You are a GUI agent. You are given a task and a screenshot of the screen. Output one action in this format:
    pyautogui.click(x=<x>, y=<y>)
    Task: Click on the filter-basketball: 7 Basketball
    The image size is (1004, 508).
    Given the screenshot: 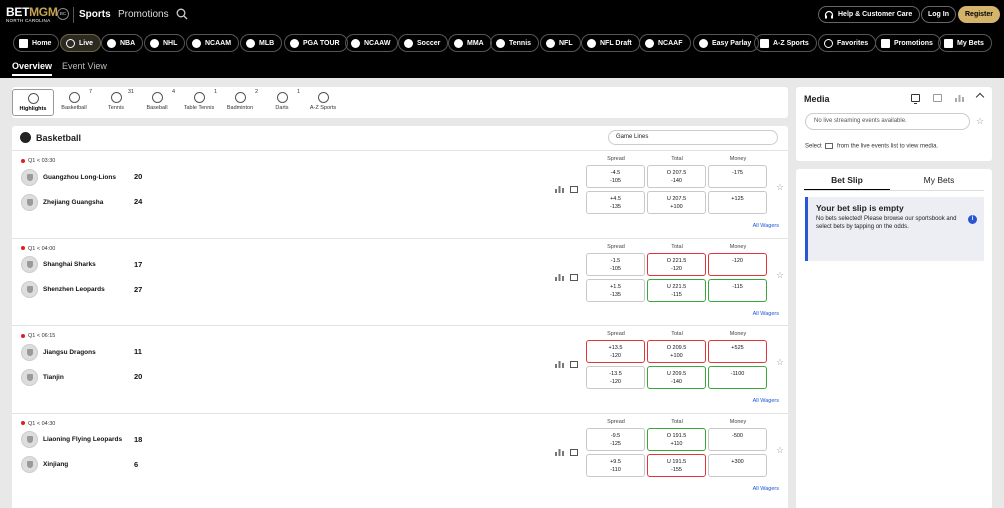 What is the action you would take?
    pyautogui.click(x=74, y=102)
    